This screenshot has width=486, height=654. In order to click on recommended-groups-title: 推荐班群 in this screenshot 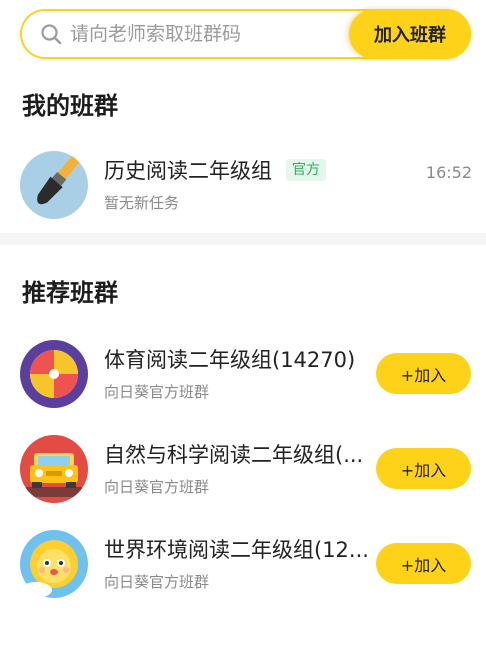, I will do `click(70, 293)`.